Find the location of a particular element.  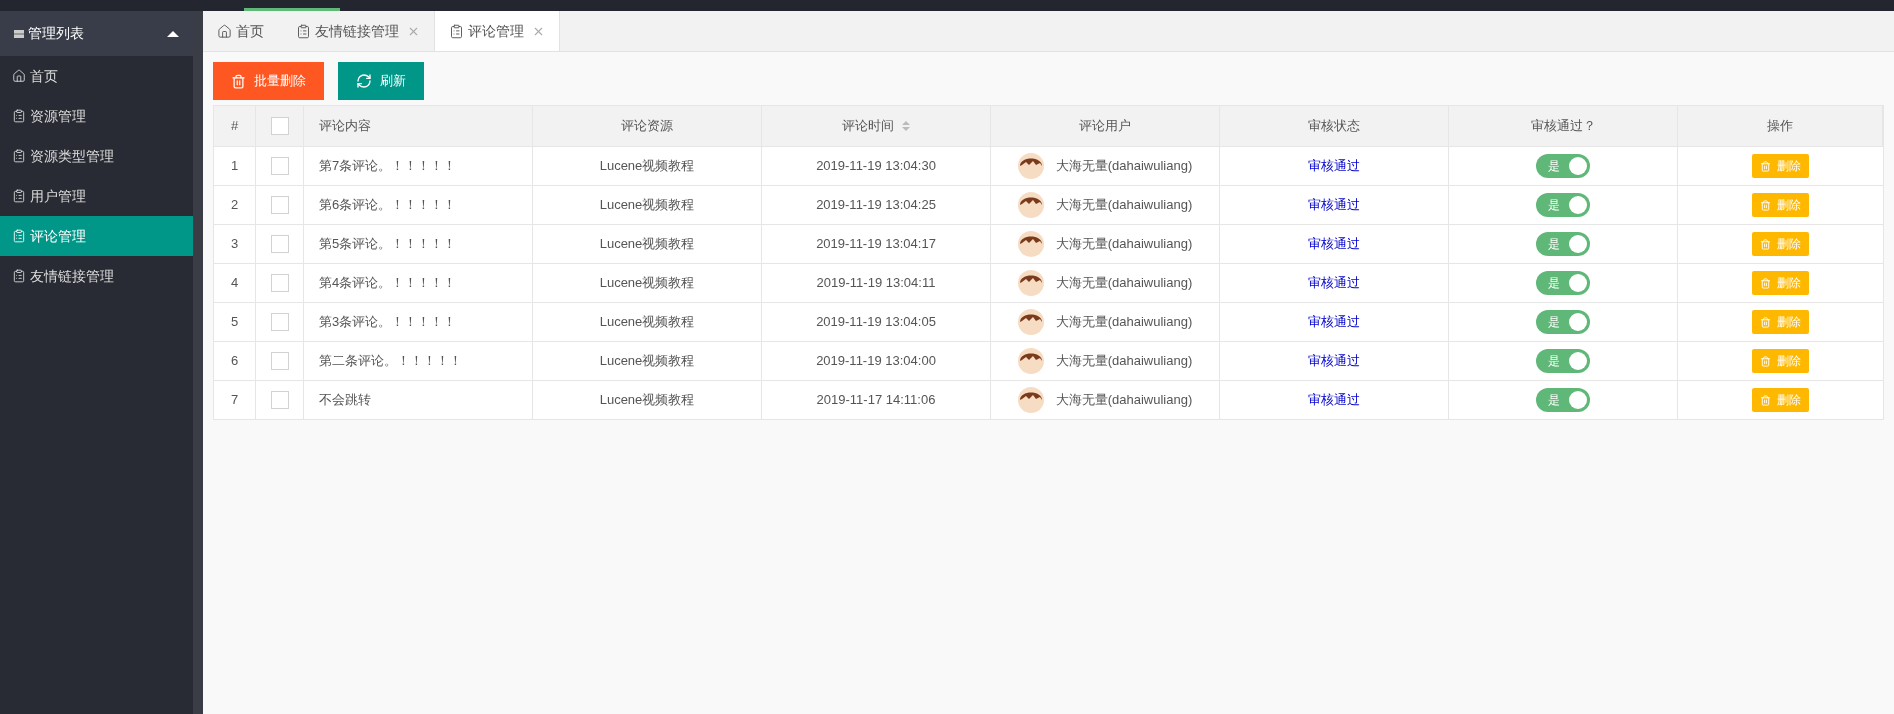

refresh-button: 刷新 is located at coordinates (381, 81).